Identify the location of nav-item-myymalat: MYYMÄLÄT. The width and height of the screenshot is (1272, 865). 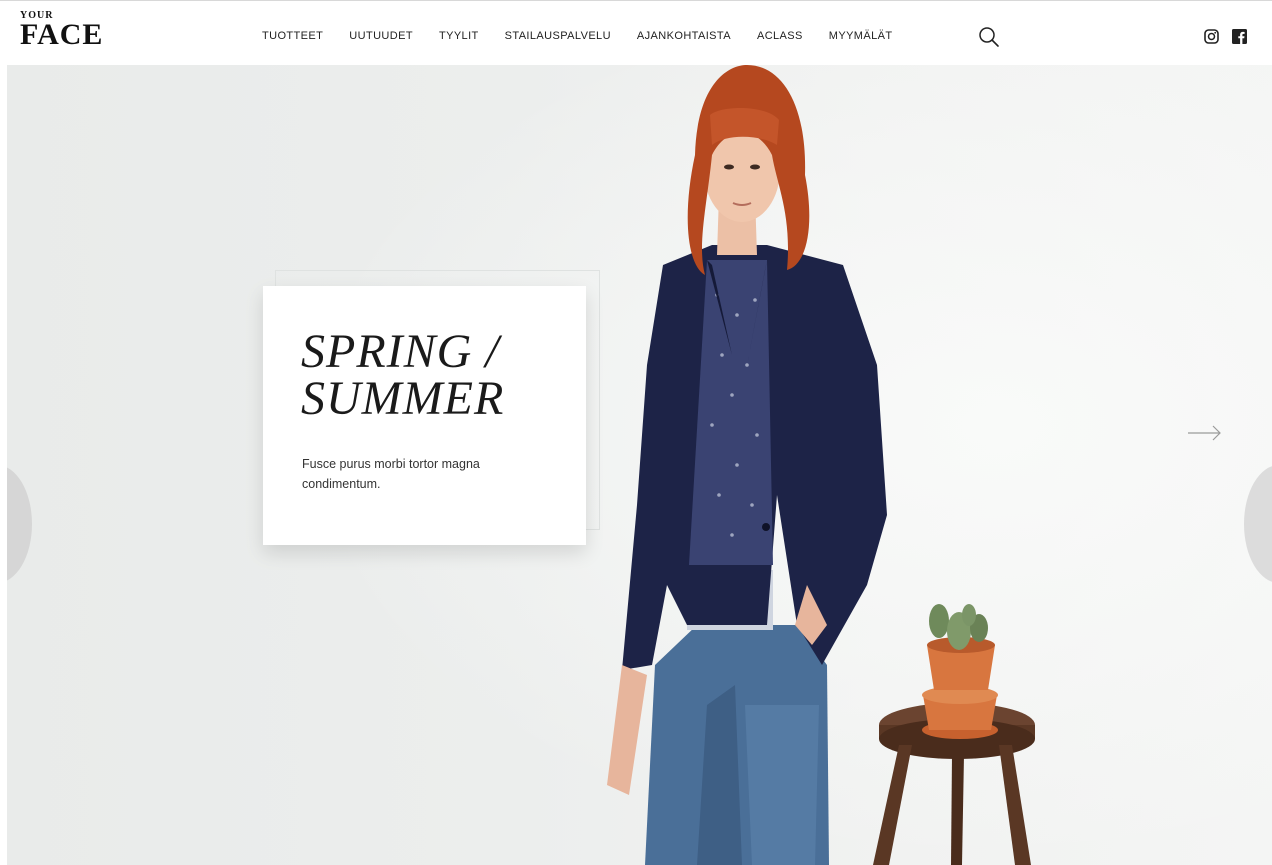
(861, 36).